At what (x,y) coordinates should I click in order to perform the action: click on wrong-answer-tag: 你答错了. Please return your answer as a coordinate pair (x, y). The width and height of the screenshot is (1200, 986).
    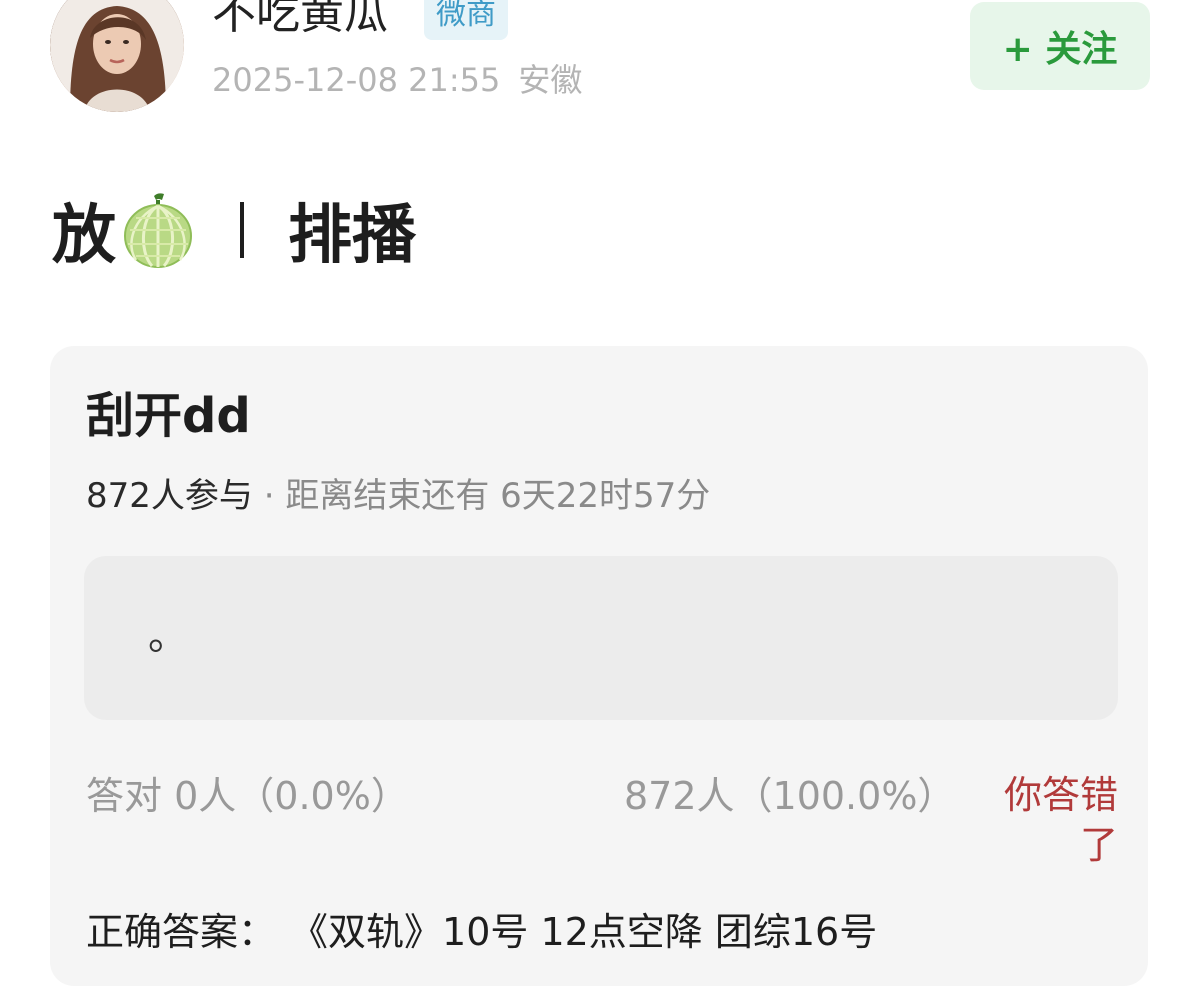
    Looking at the image, I should click on (1060, 820).